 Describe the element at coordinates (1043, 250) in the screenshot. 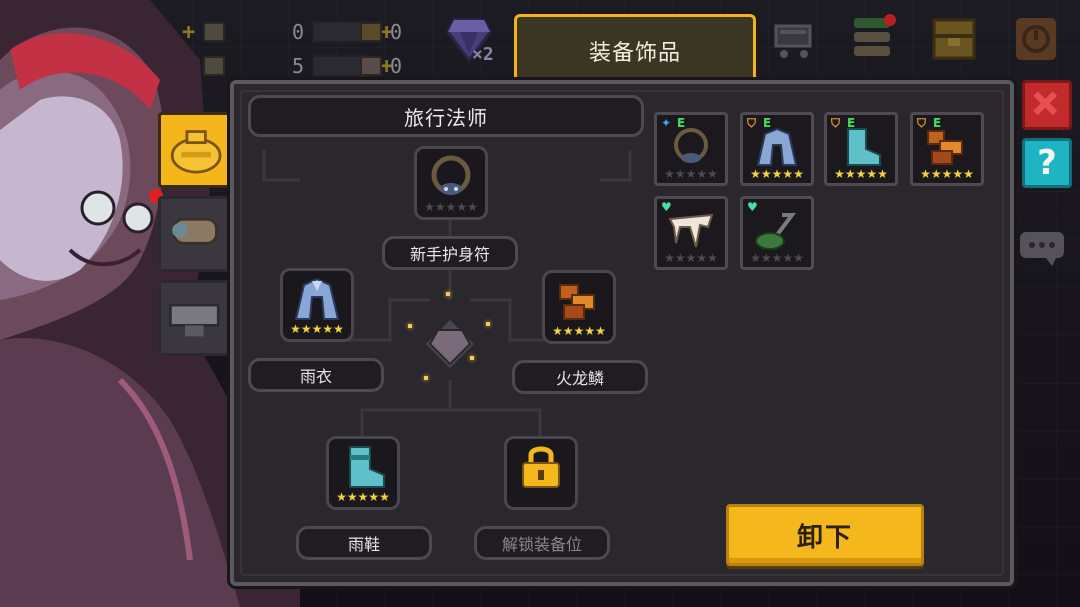

I see `chat-bubble-icon` at that location.